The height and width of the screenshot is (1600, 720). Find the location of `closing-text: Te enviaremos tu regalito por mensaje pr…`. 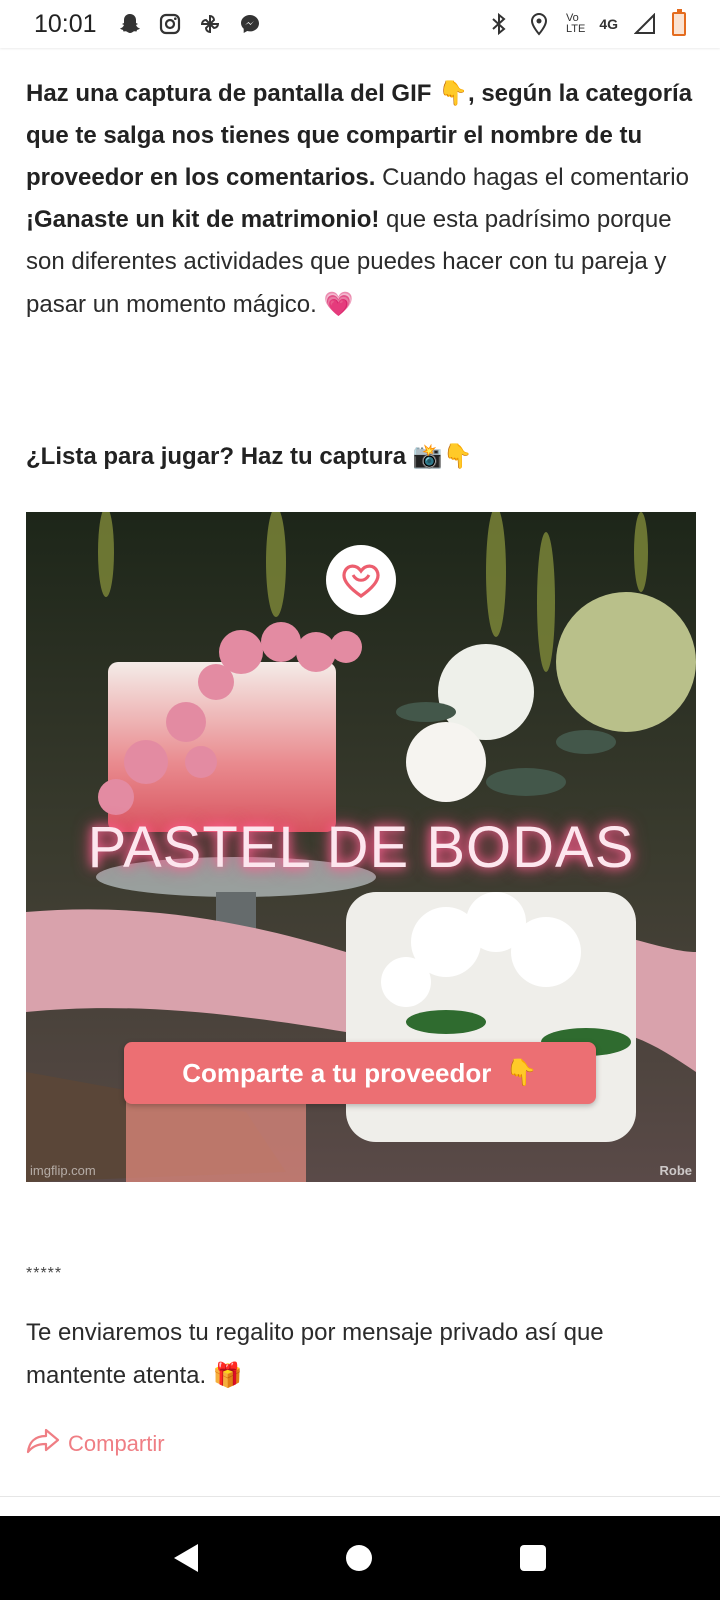

closing-text: Te enviaremos tu regalito por mensaje pr… is located at coordinates (315, 1354).